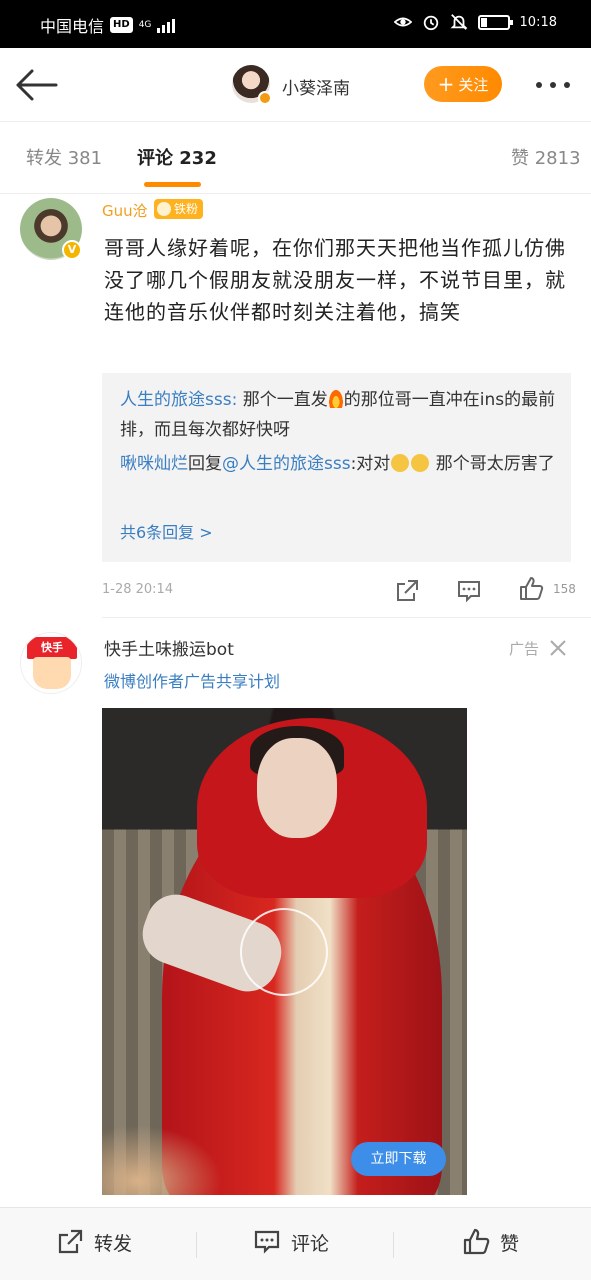 The width and height of the screenshot is (591, 1280). What do you see at coordinates (430, 23) in the screenshot?
I see `alarm-icon` at bounding box center [430, 23].